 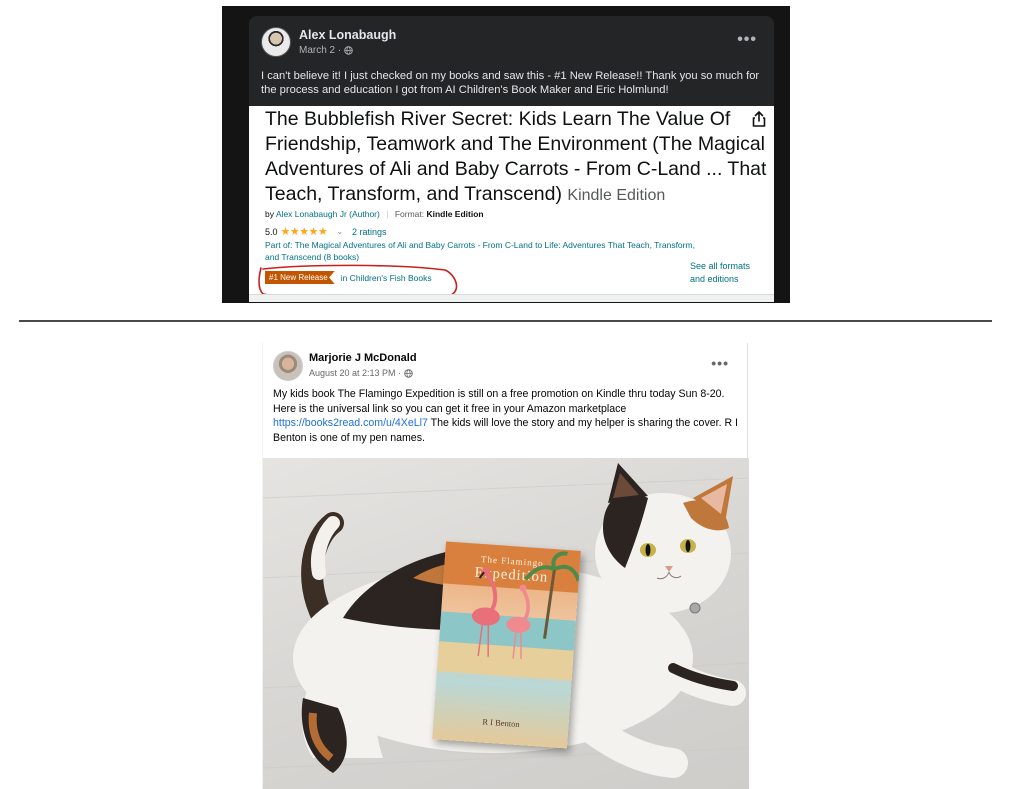 I want to click on post-author-name: Marjorie J McDonald, so click(x=363, y=358).